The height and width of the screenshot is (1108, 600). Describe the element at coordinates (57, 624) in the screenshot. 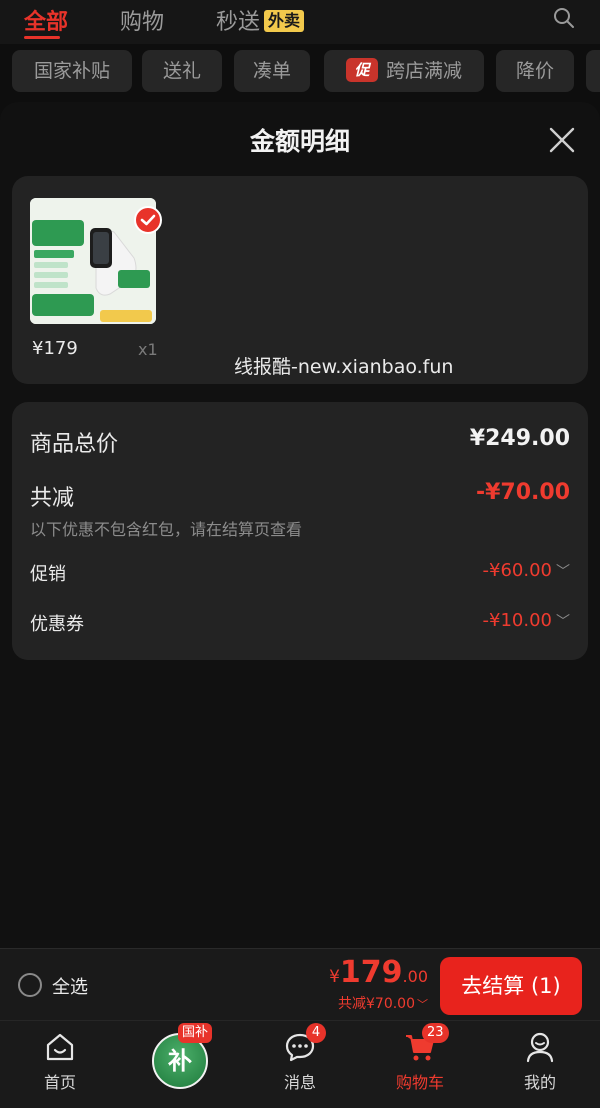

I see `coupon-label: 优惠券` at that location.